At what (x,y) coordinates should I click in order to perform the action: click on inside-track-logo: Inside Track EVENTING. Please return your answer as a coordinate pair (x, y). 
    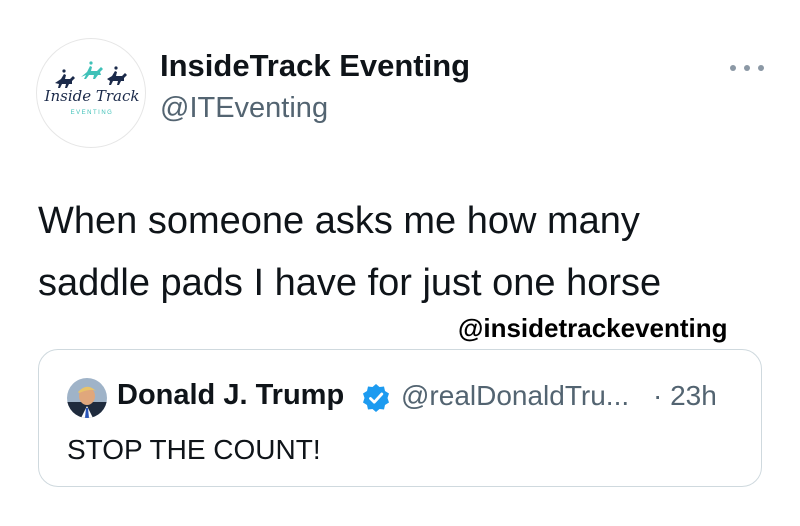
    Looking at the image, I should click on (92, 88).